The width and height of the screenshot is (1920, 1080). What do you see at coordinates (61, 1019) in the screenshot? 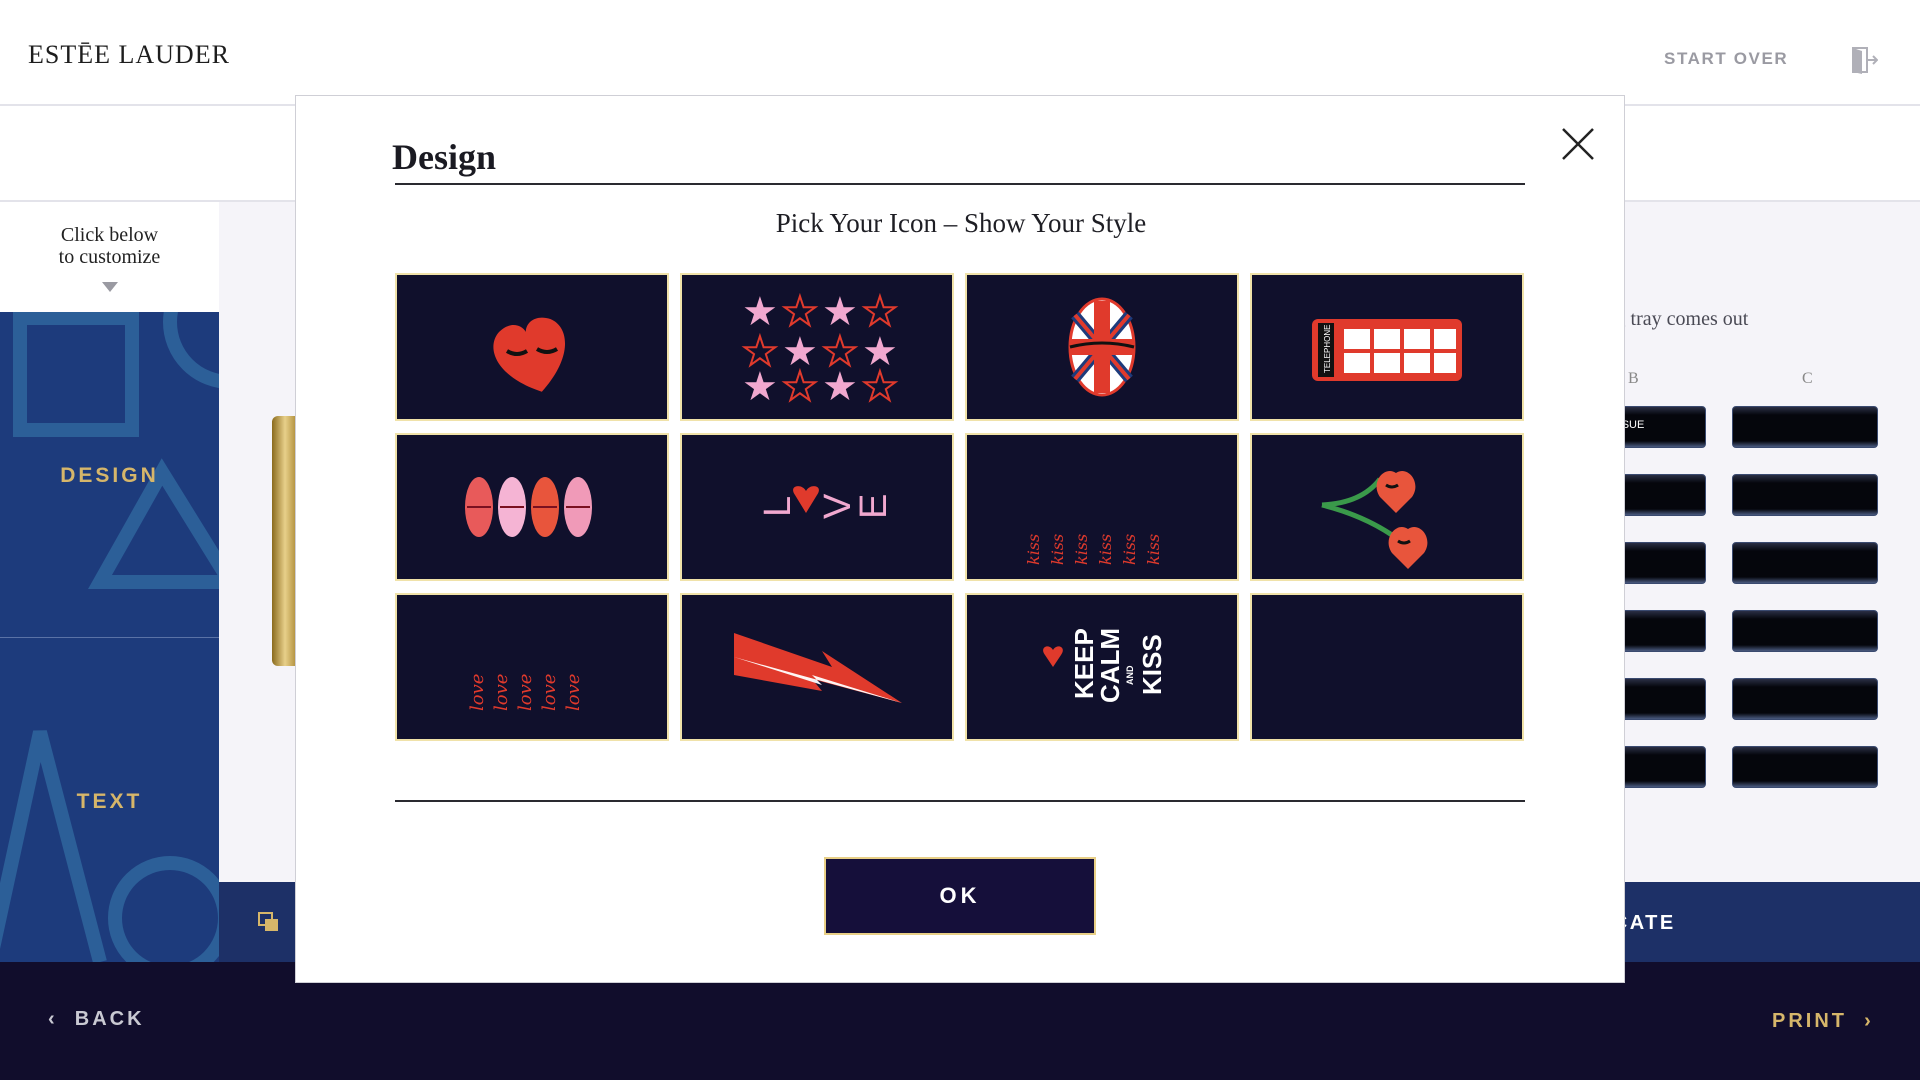
I see `chevron-left-icon: ‹` at bounding box center [61, 1019].